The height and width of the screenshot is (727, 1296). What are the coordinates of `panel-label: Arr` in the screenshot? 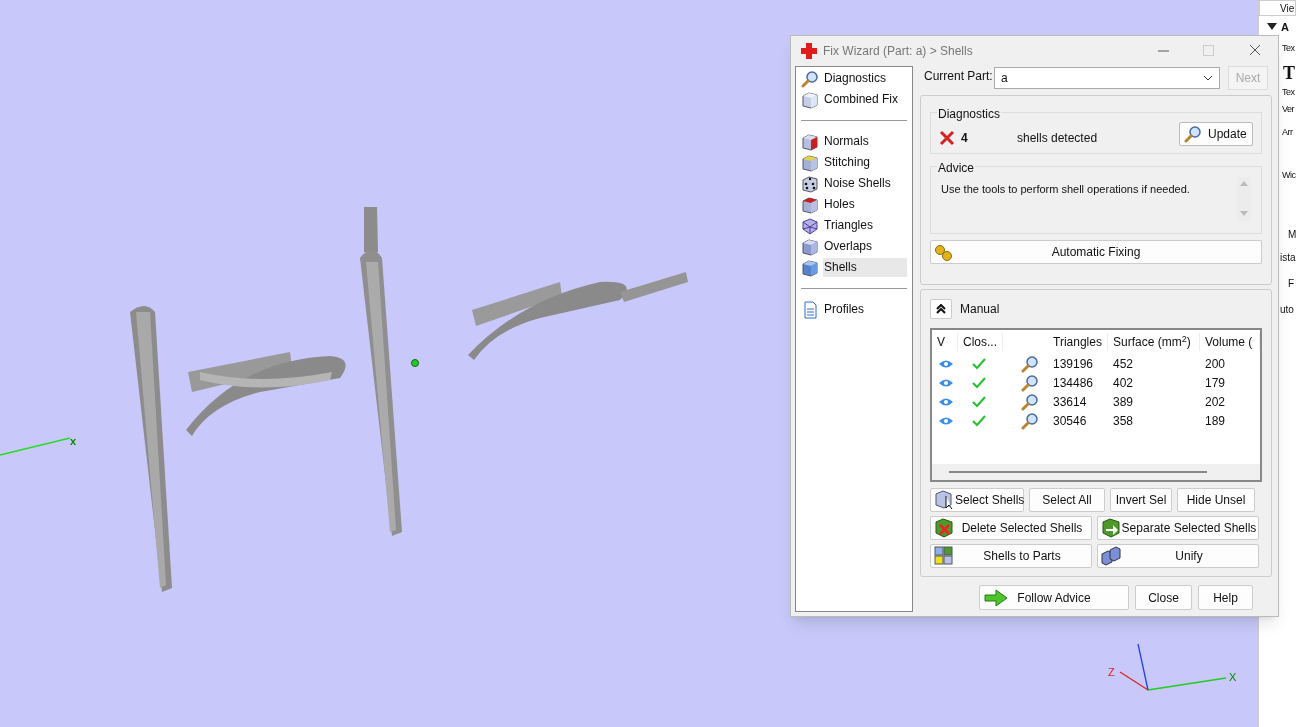 It's located at (1287, 133).